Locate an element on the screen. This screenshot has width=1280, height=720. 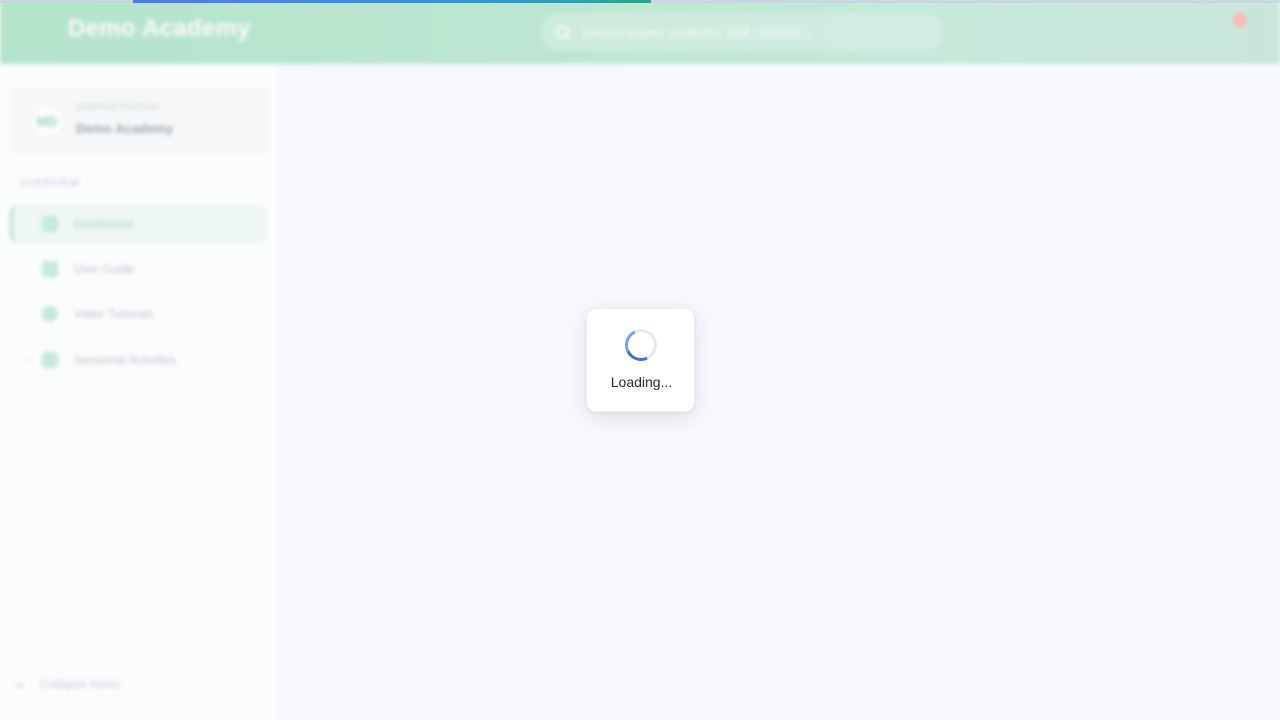
book-icon is located at coordinates (50, 269).